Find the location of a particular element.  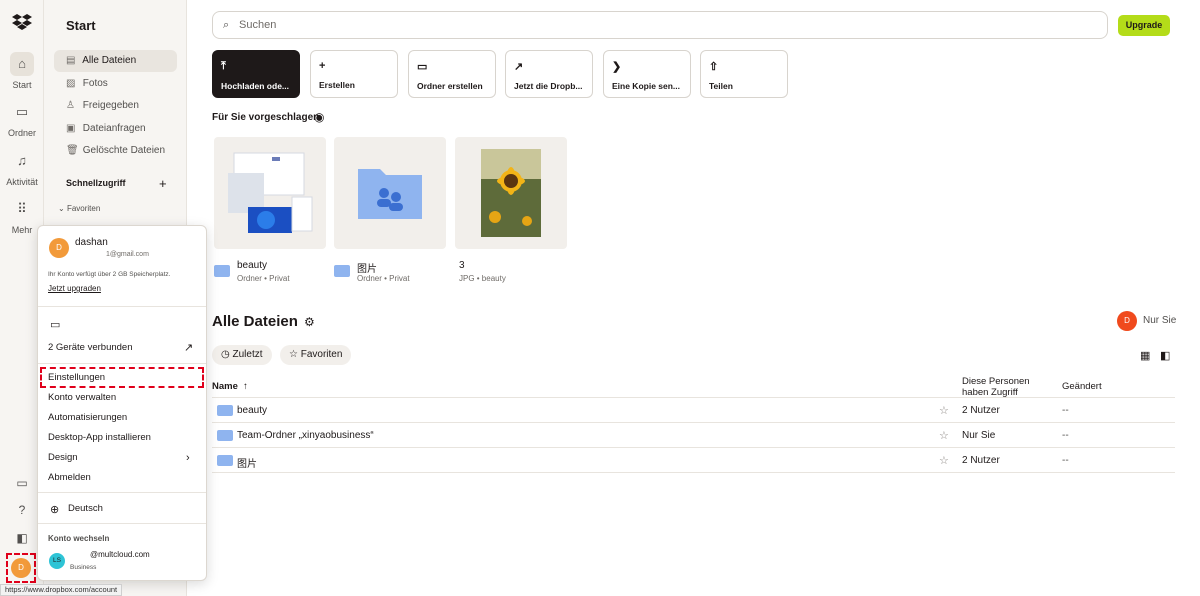

manage-account-item: Konto verwalten is located at coordinates (82, 397).